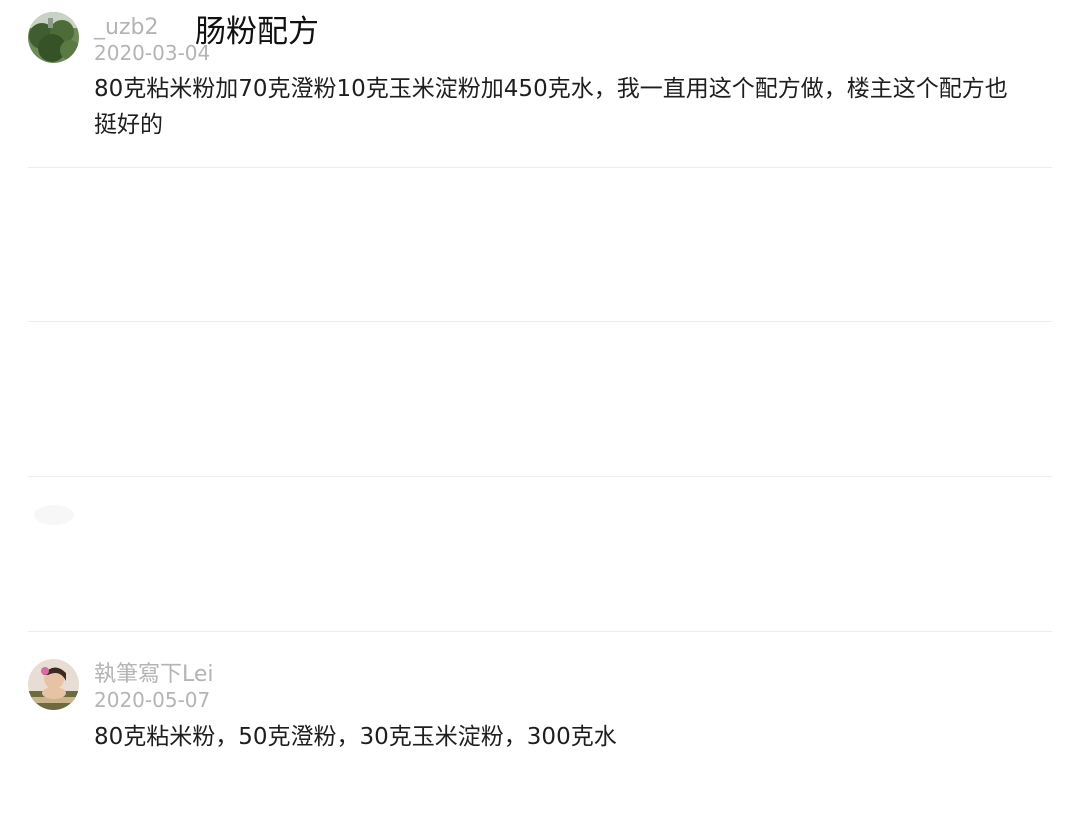 The image size is (1080, 815). What do you see at coordinates (257, 32) in the screenshot?
I see `overlay-title: 肠粉配方` at bounding box center [257, 32].